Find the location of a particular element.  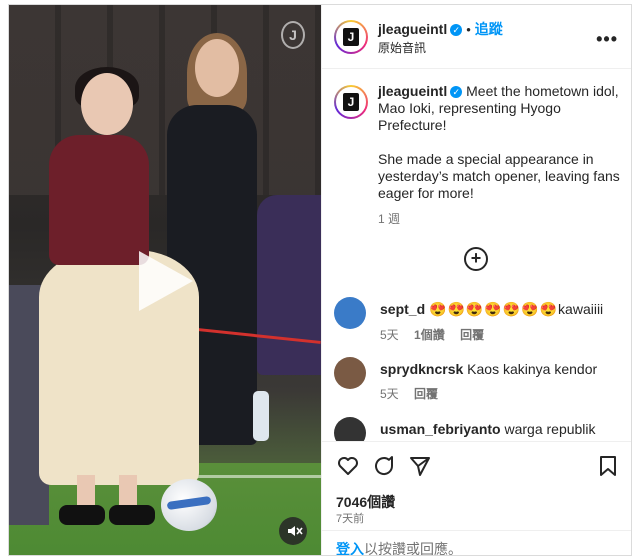

login-link: 登入 is located at coordinates (350, 548).